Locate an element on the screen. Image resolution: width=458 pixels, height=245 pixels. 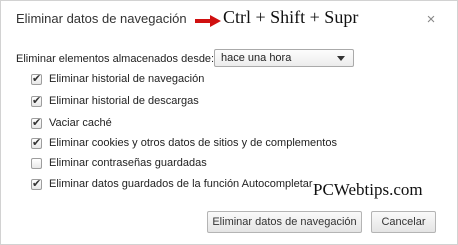
close-button: × is located at coordinates (431, 20).